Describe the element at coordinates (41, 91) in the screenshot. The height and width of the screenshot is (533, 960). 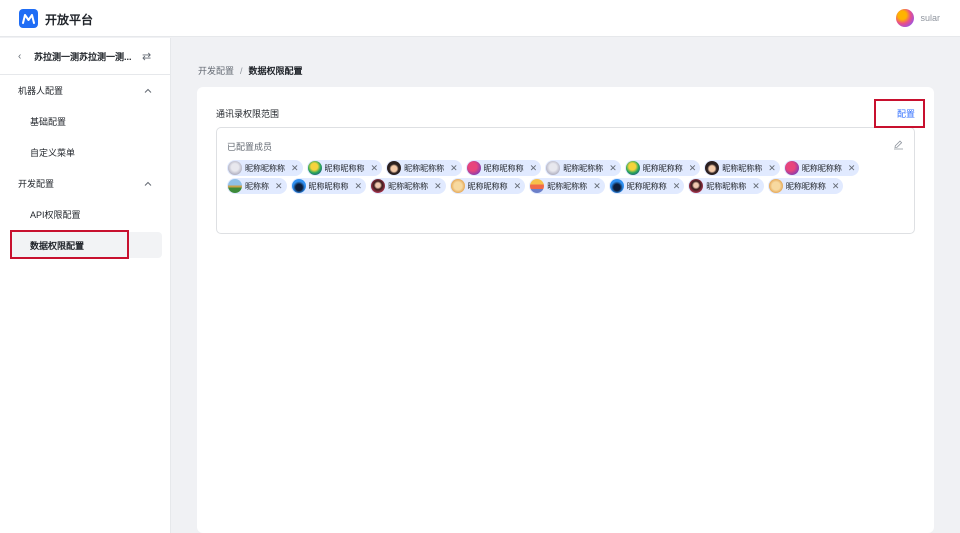
I see `nav-group-label: 机器人配置` at that location.